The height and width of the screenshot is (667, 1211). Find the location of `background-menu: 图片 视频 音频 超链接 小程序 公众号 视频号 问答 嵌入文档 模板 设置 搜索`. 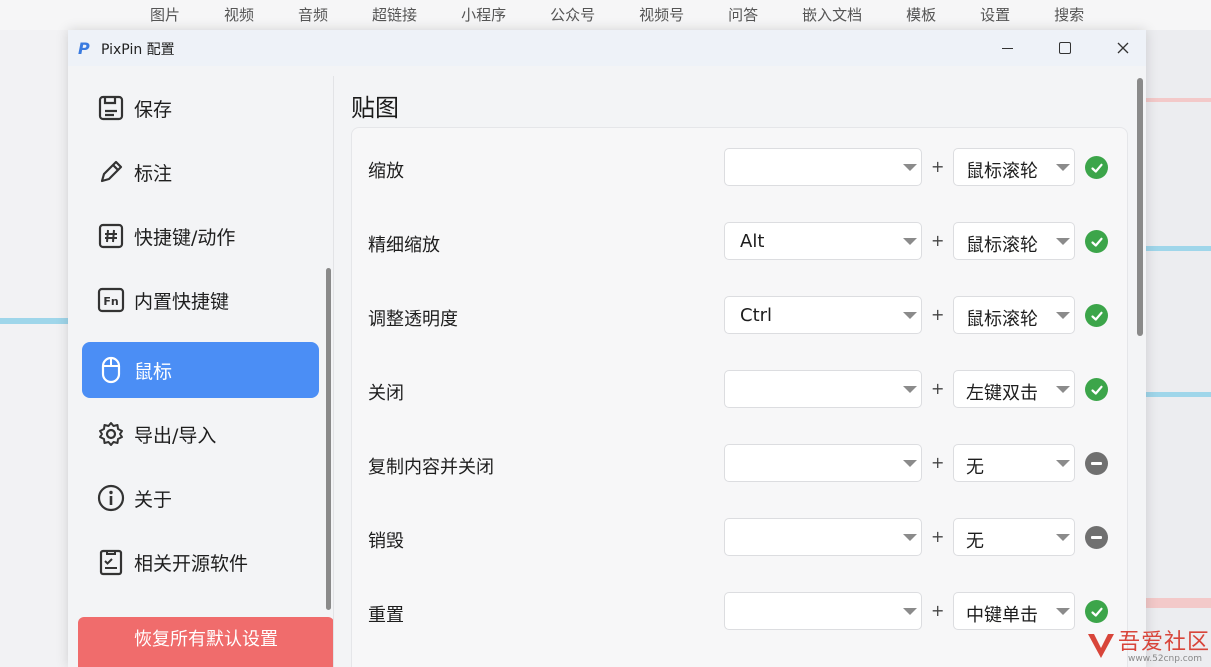

background-menu: 图片 视频 音频 超链接 小程序 公众号 视频号 问答 嵌入文档 模板 设置 搜索 is located at coordinates (639, 14).